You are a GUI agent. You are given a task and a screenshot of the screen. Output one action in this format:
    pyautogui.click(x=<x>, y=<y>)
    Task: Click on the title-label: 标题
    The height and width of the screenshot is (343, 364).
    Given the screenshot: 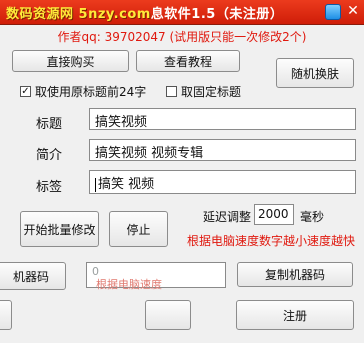 What is the action you would take?
    pyautogui.click(x=49, y=124)
    